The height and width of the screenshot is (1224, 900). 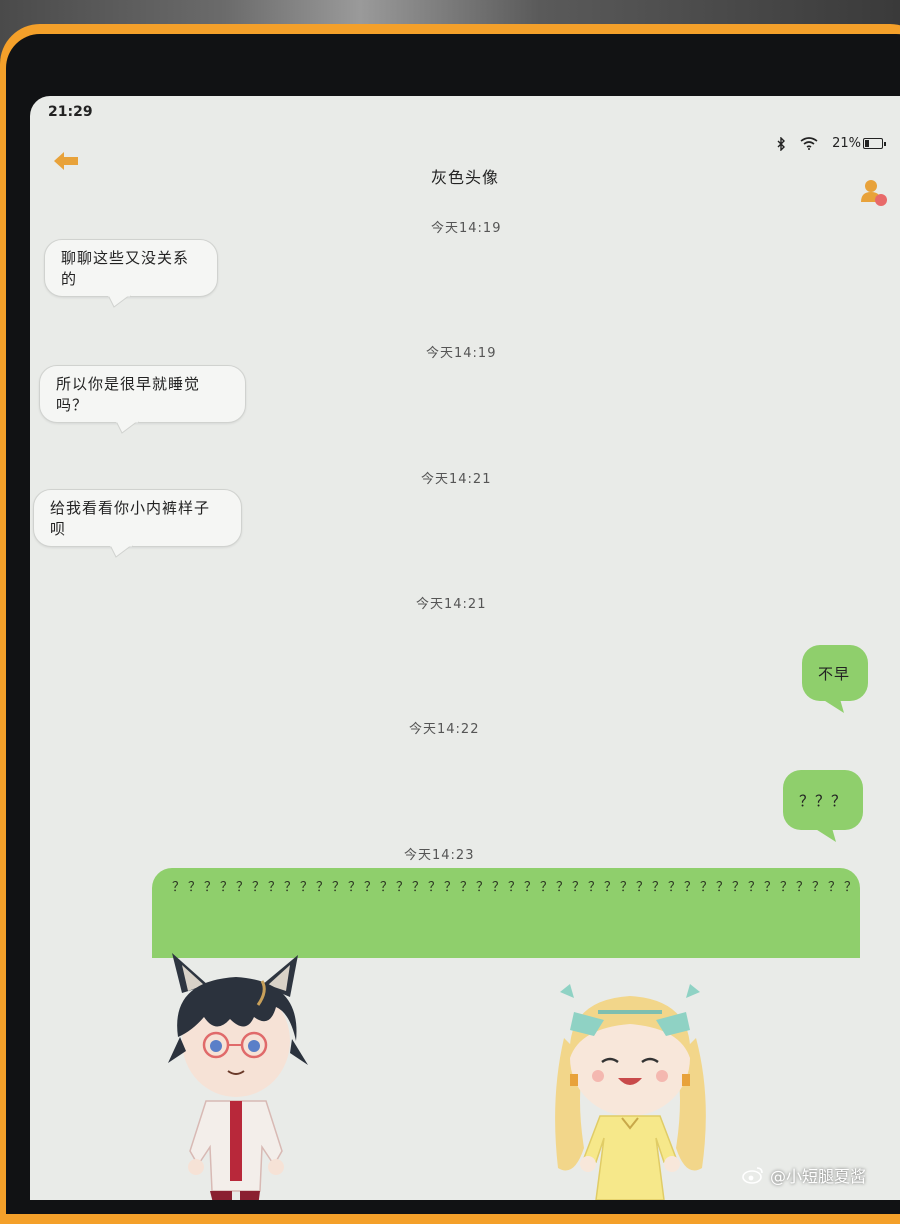 I want to click on weibo-icon, so click(x=752, y=1175).